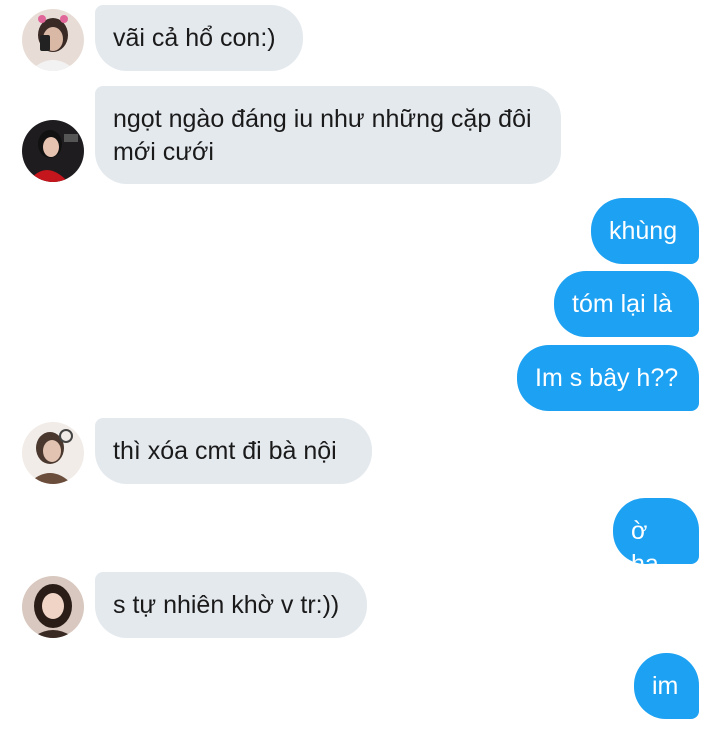  What do you see at coordinates (645, 231) in the screenshot?
I see `message-bubble-outgoing: khùng` at bounding box center [645, 231].